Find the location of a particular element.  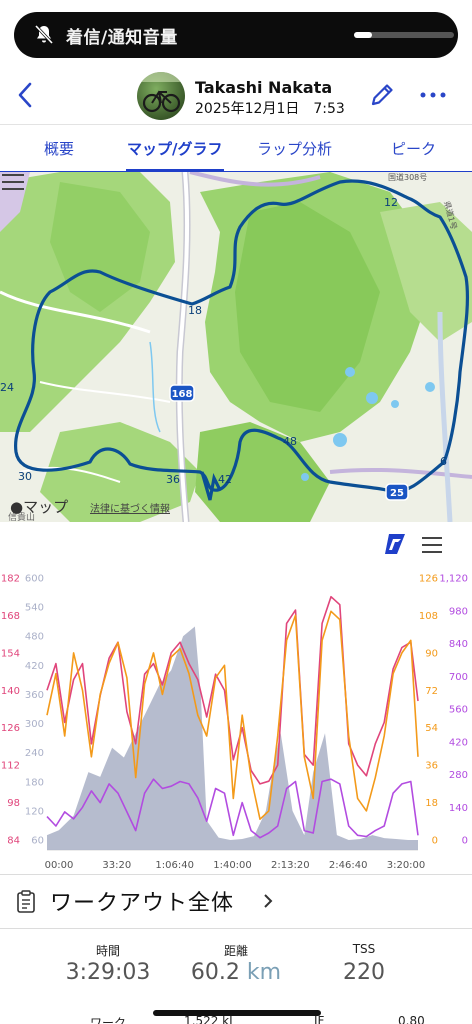

x-tick-label: 33:20 is located at coordinates (116, 865).